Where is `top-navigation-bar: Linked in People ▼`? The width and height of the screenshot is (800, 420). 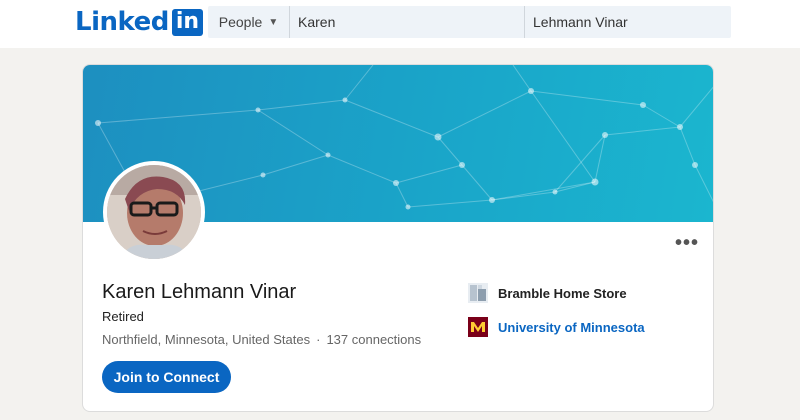
top-navigation-bar: Linked in People ▼ is located at coordinates (400, 24).